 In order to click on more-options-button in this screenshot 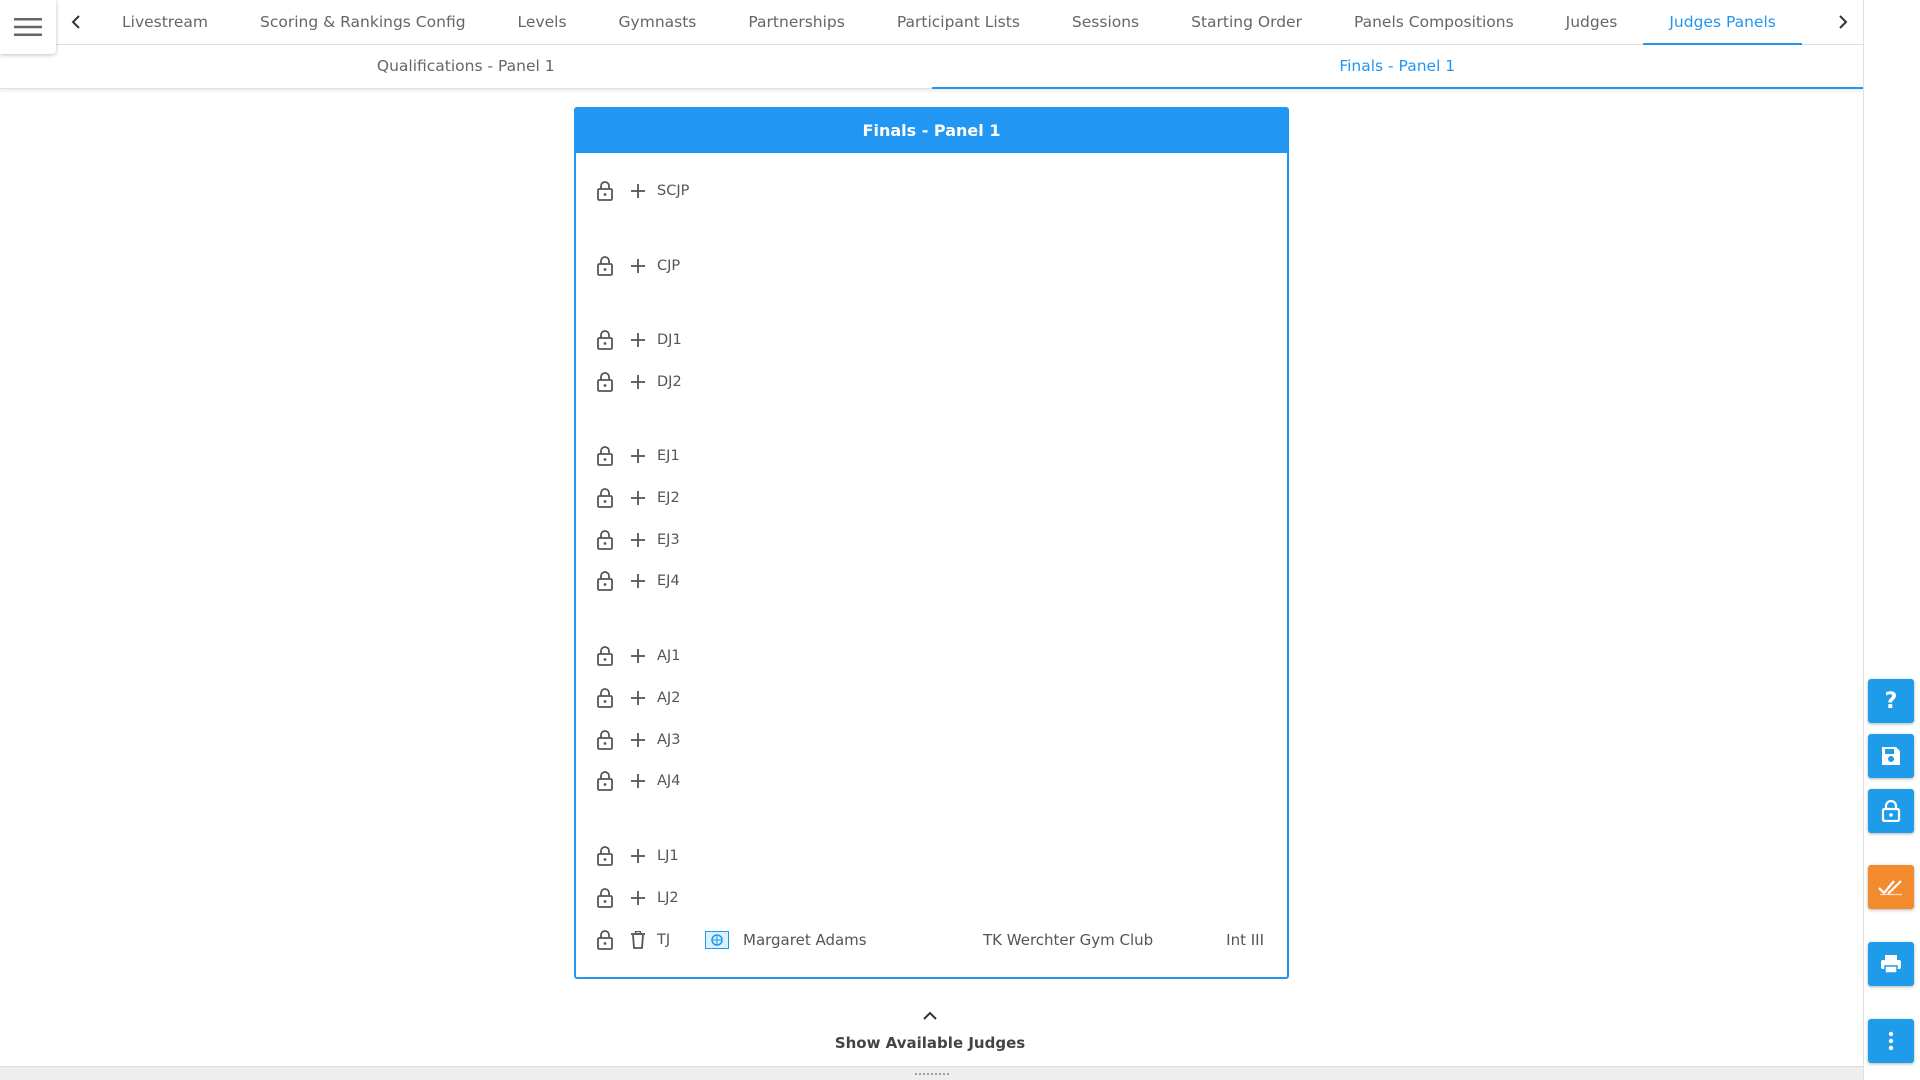, I will do `click(1891, 1041)`.